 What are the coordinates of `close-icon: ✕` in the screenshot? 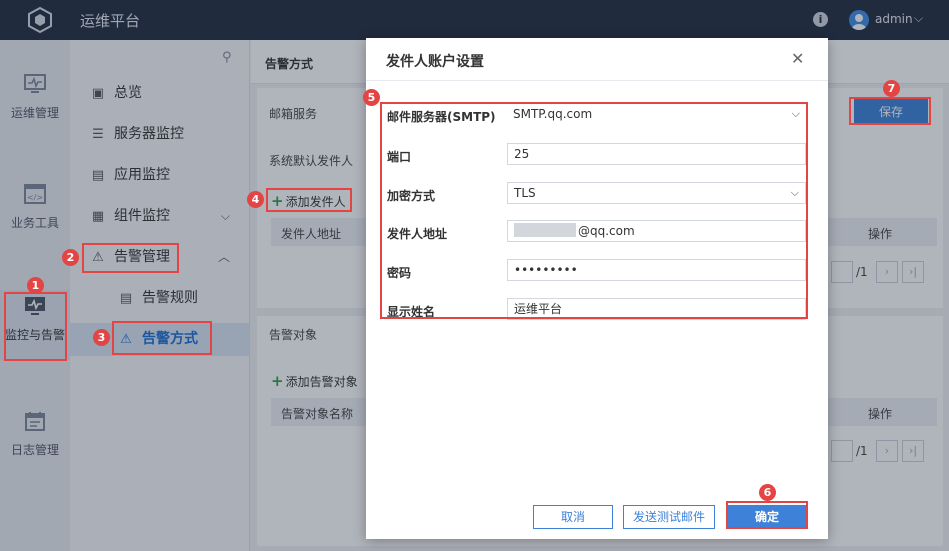 It's located at (797, 58).